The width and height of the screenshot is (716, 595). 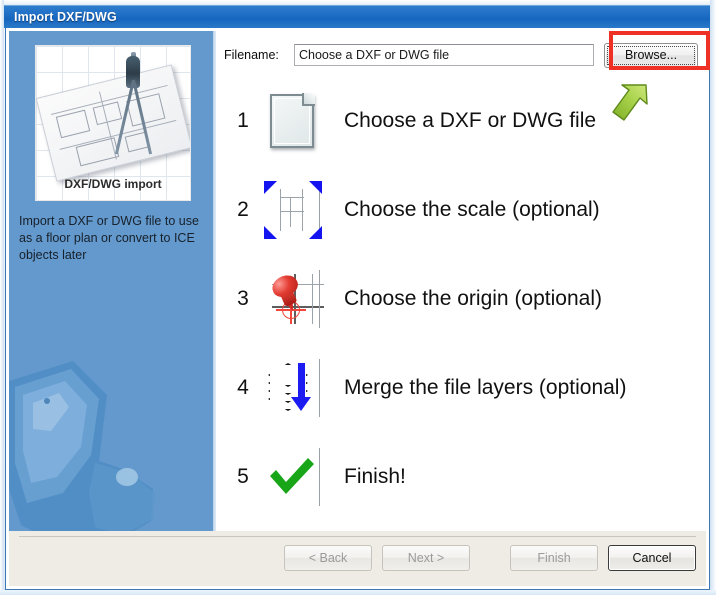 I want to click on back-button: < Back, so click(x=328, y=558).